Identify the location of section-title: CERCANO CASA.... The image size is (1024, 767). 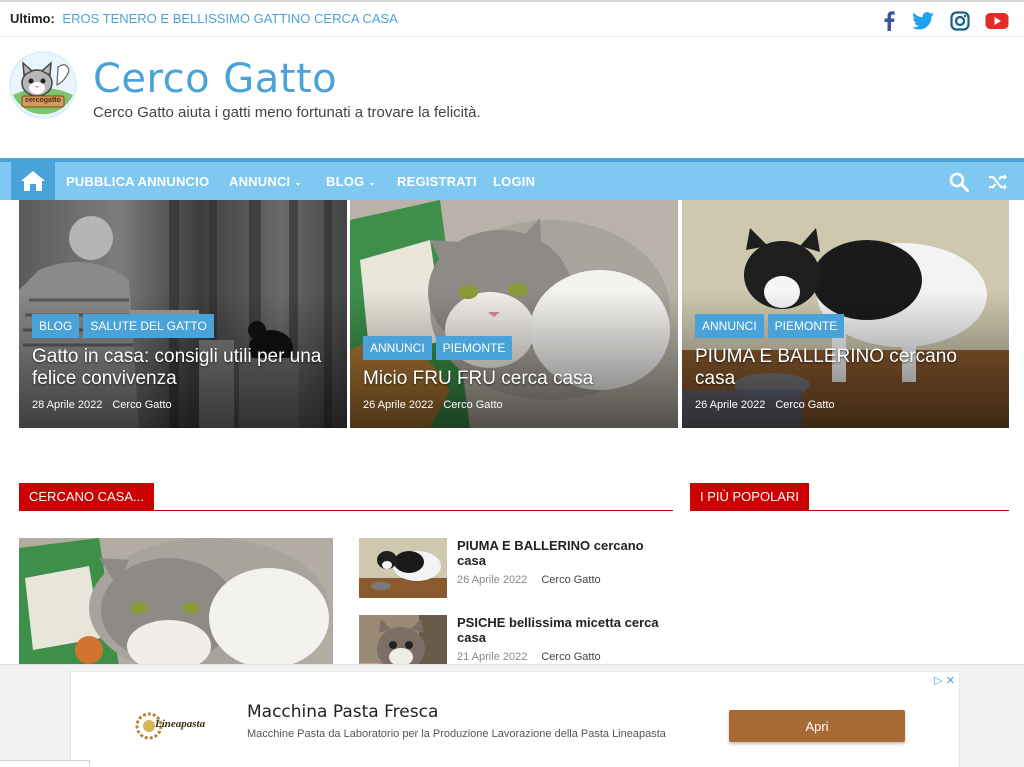
(86, 496).